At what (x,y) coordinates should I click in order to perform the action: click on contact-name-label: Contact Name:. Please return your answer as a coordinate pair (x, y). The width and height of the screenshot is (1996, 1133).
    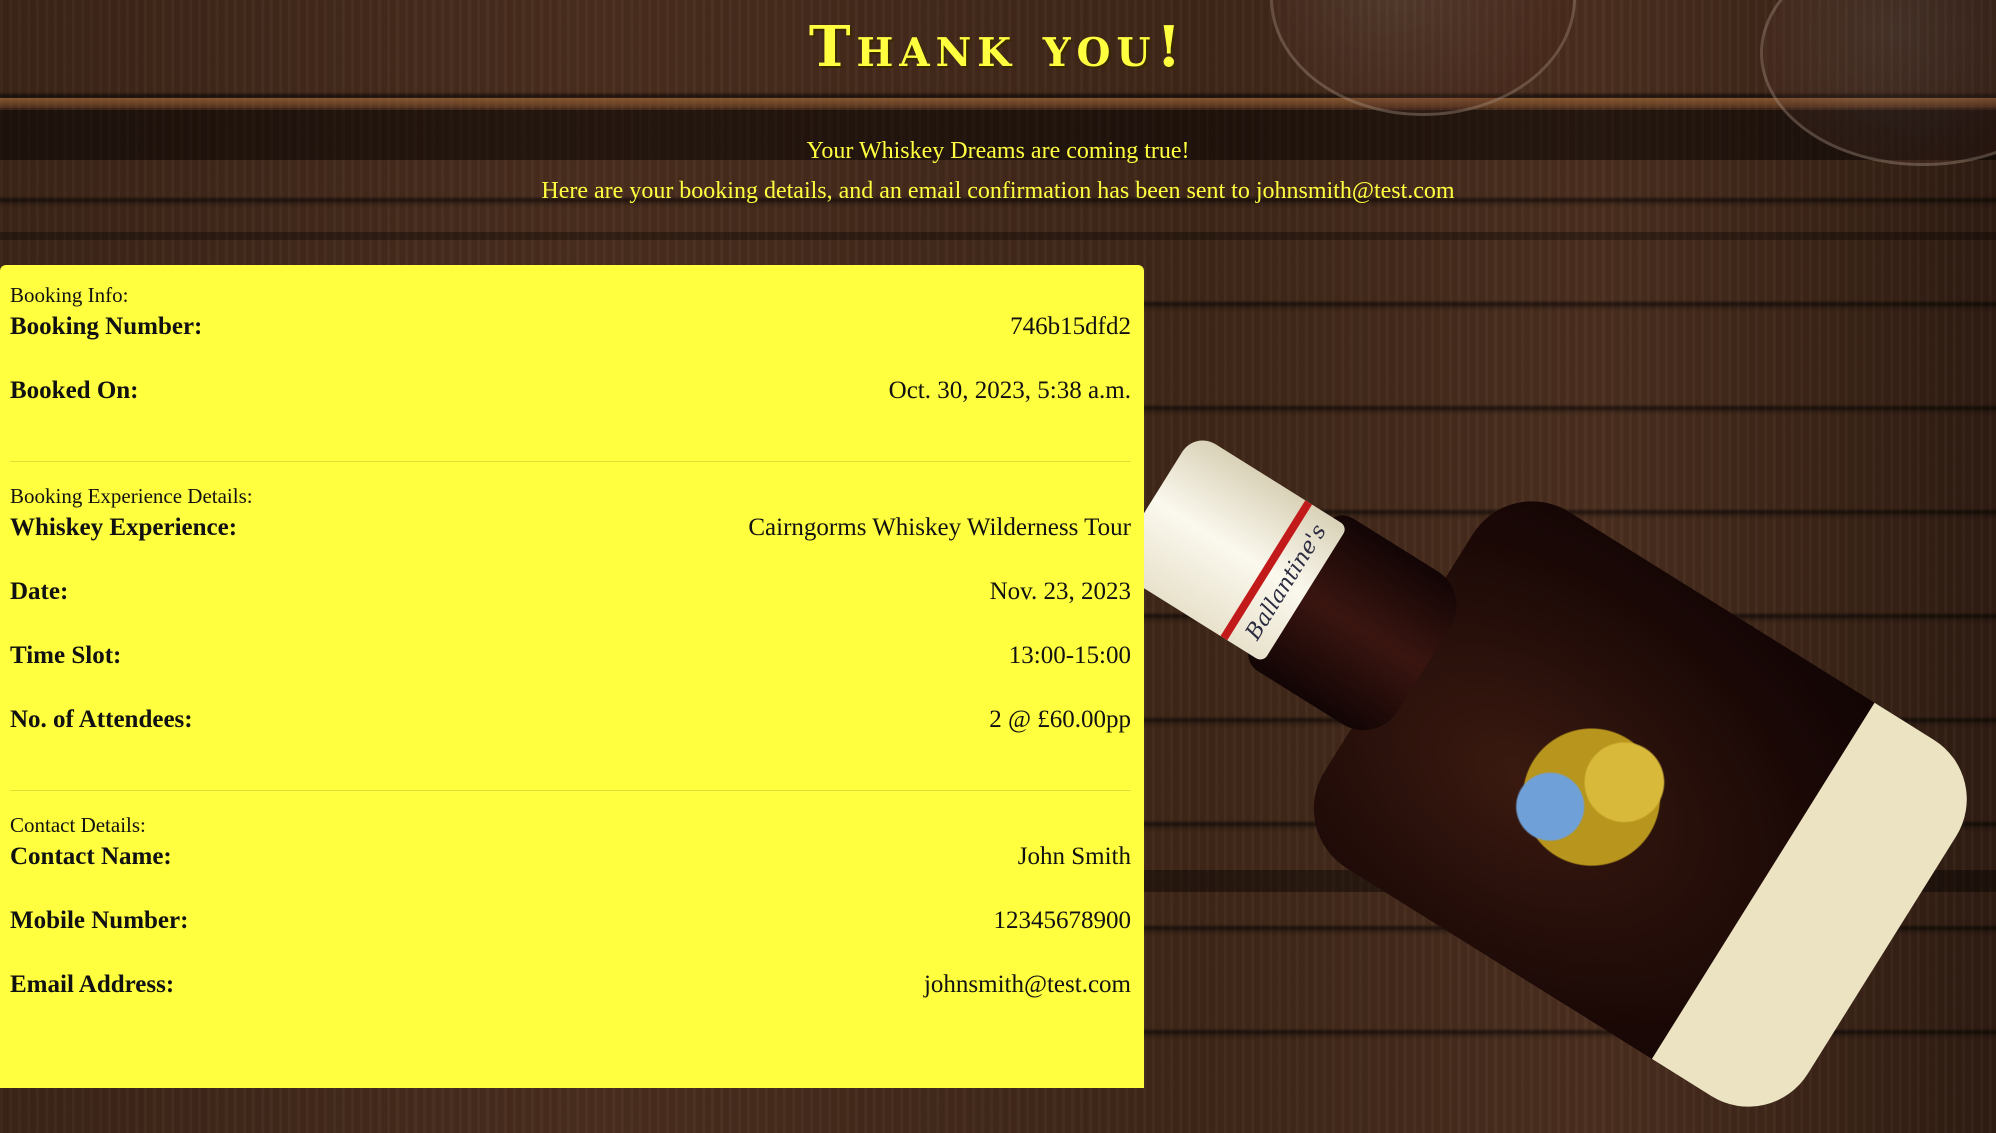
    Looking at the image, I should click on (91, 856).